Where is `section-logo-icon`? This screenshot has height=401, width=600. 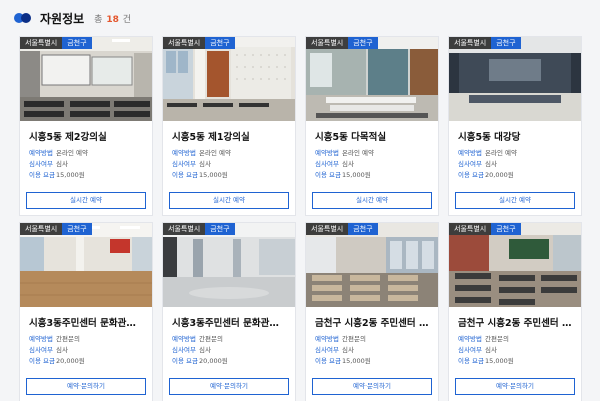 section-logo-icon is located at coordinates (24, 18).